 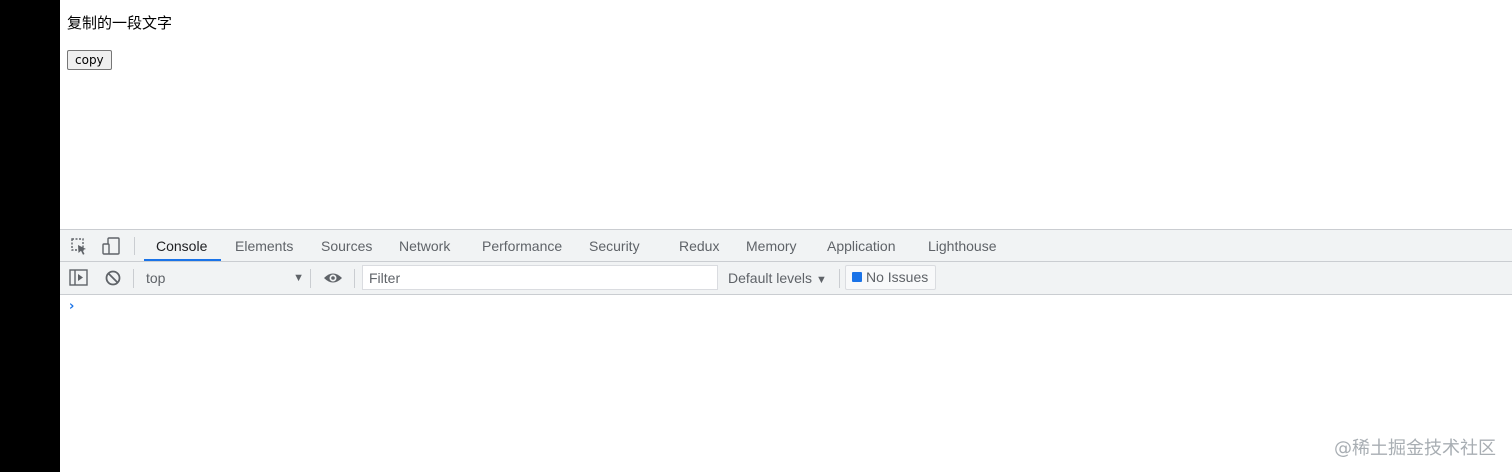 I want to click on console-filterbar: top ▼ Default levels▼ No Issues, so click(x=786, y=278).